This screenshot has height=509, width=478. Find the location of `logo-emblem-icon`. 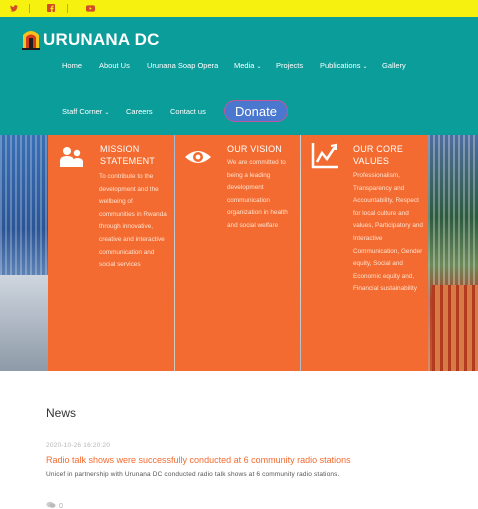

logo-emblem-icon is located at coordinates (31, 40).